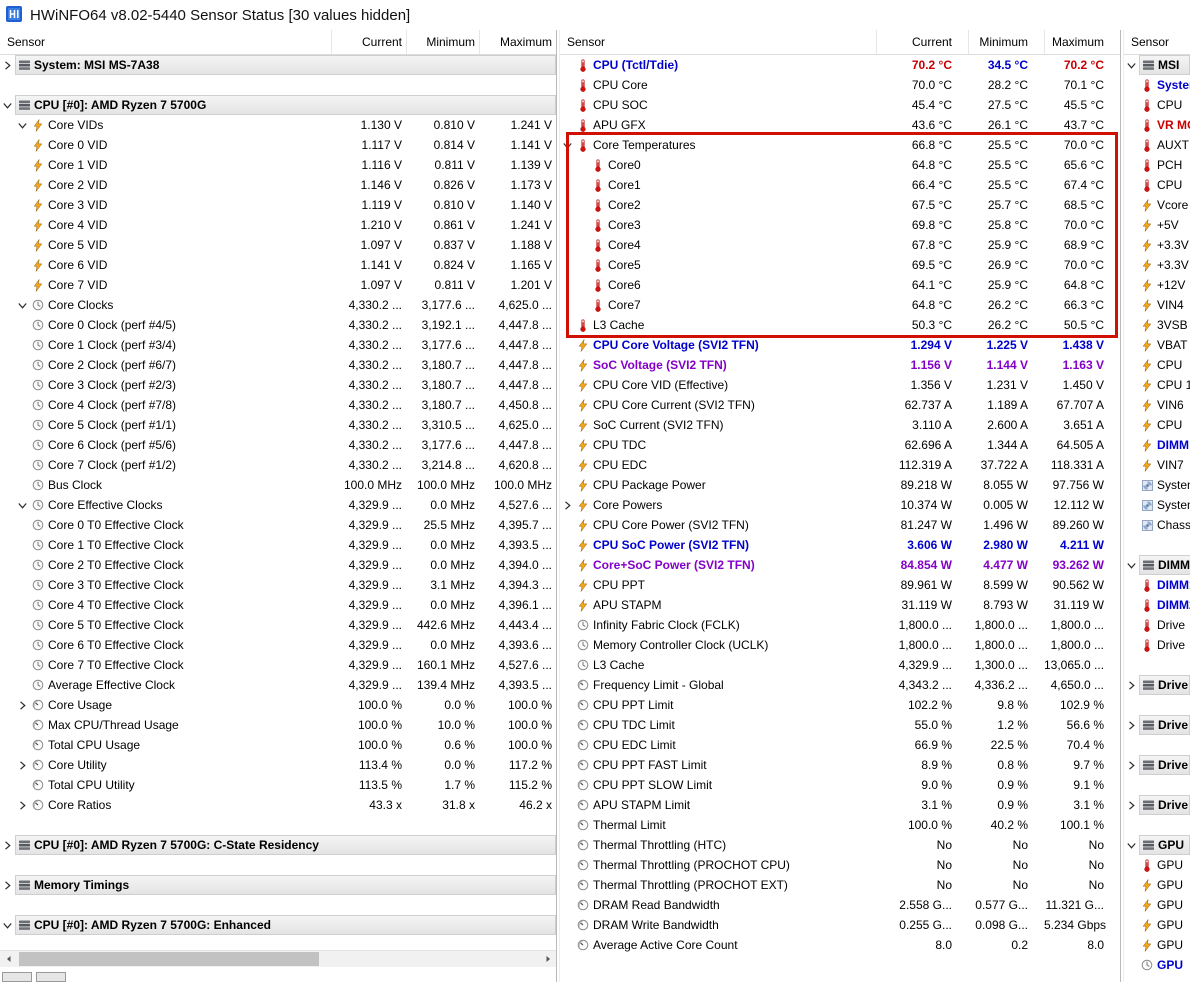  Describe the element at coordinates (278, 925) in the screenshot. I see `group-header-row: CPU [#0]: AMD Ryzen 7 5700G: Enhanced` at that location.